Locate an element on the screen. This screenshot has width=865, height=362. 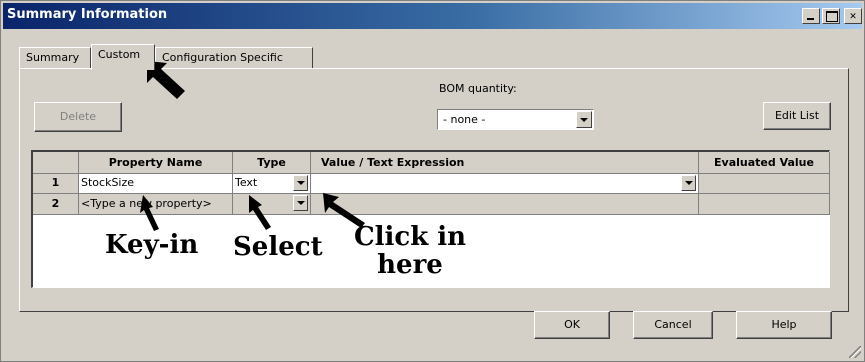
bom-quantity-select: - none - is located at coordinates (515, 119).